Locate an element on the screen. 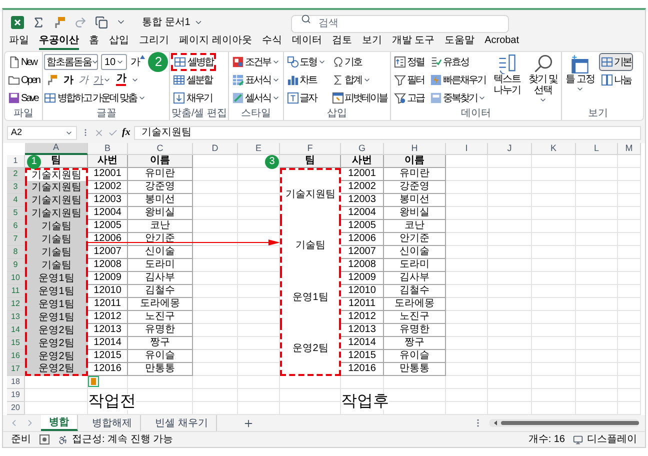 This screenshot has width=648, height=456. row-header: 5 is located at coordinates (16, 213).